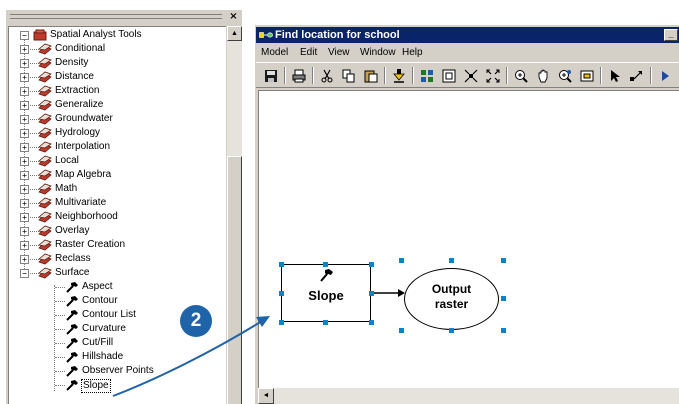 This screenshot has width=679, height=404. I want to click on drag-arrow, so click(191, 356).